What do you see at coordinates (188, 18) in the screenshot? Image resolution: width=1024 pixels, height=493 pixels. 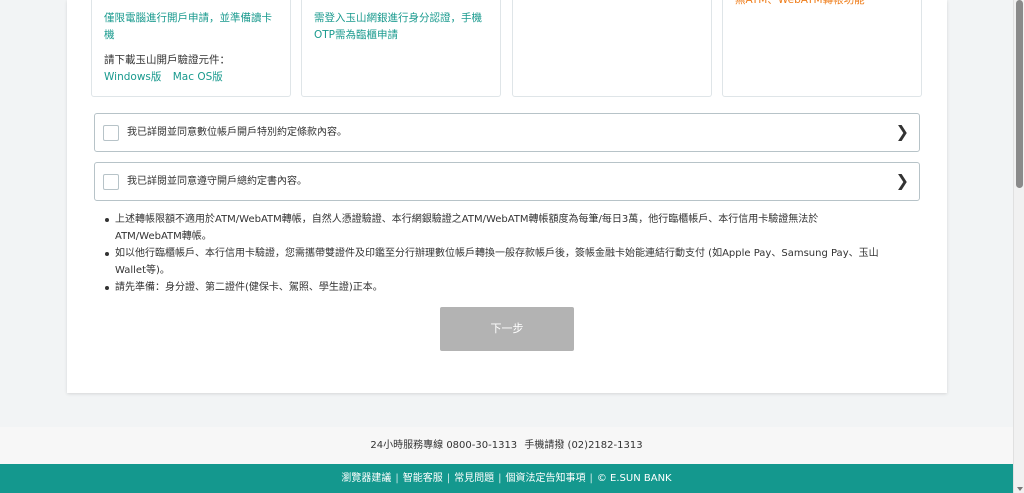 I see `info-line: 僅限電腦進行開戶申請，並準備讀卡` at bounding box center [188, 18].